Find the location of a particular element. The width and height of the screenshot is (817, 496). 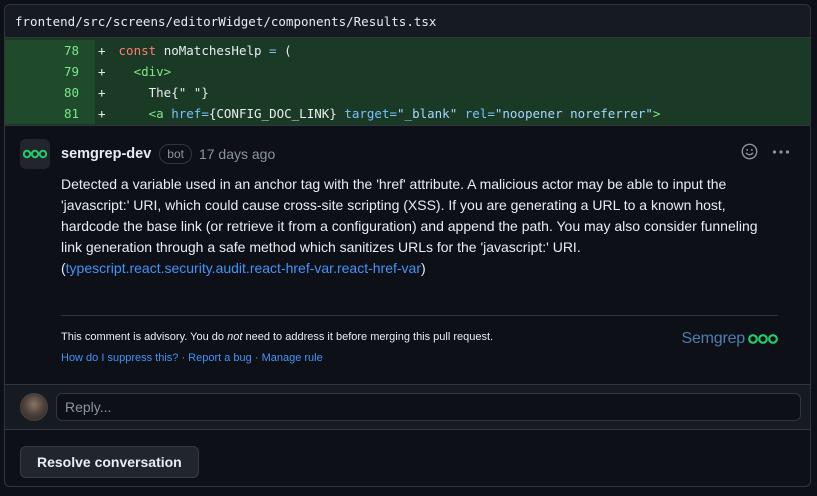

smiley-icon is located at coordinates (749, 151).